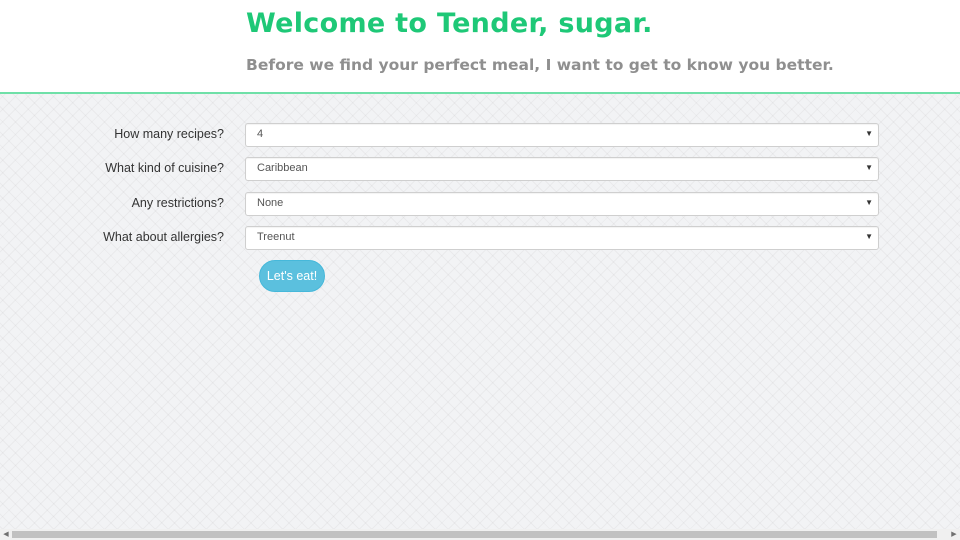  I want to click on allergies-row: What about allergies? Treenut ▼, so click(480, 238).